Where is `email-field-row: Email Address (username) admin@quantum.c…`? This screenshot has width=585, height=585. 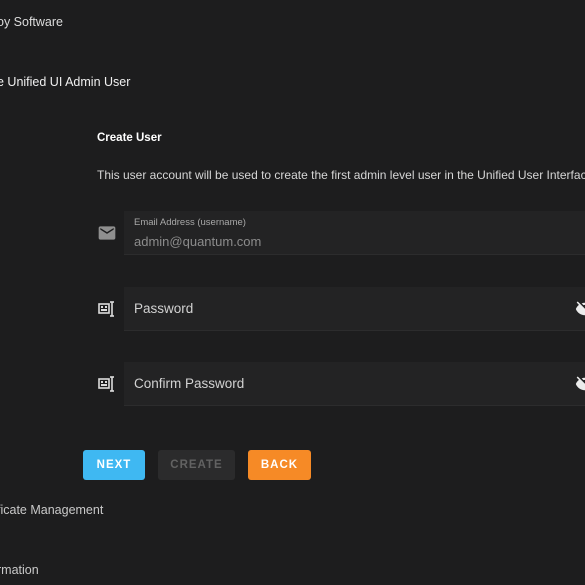 email-field-row: Email Address (username) admin@quantum.c… is located at coordinates (340, 233).